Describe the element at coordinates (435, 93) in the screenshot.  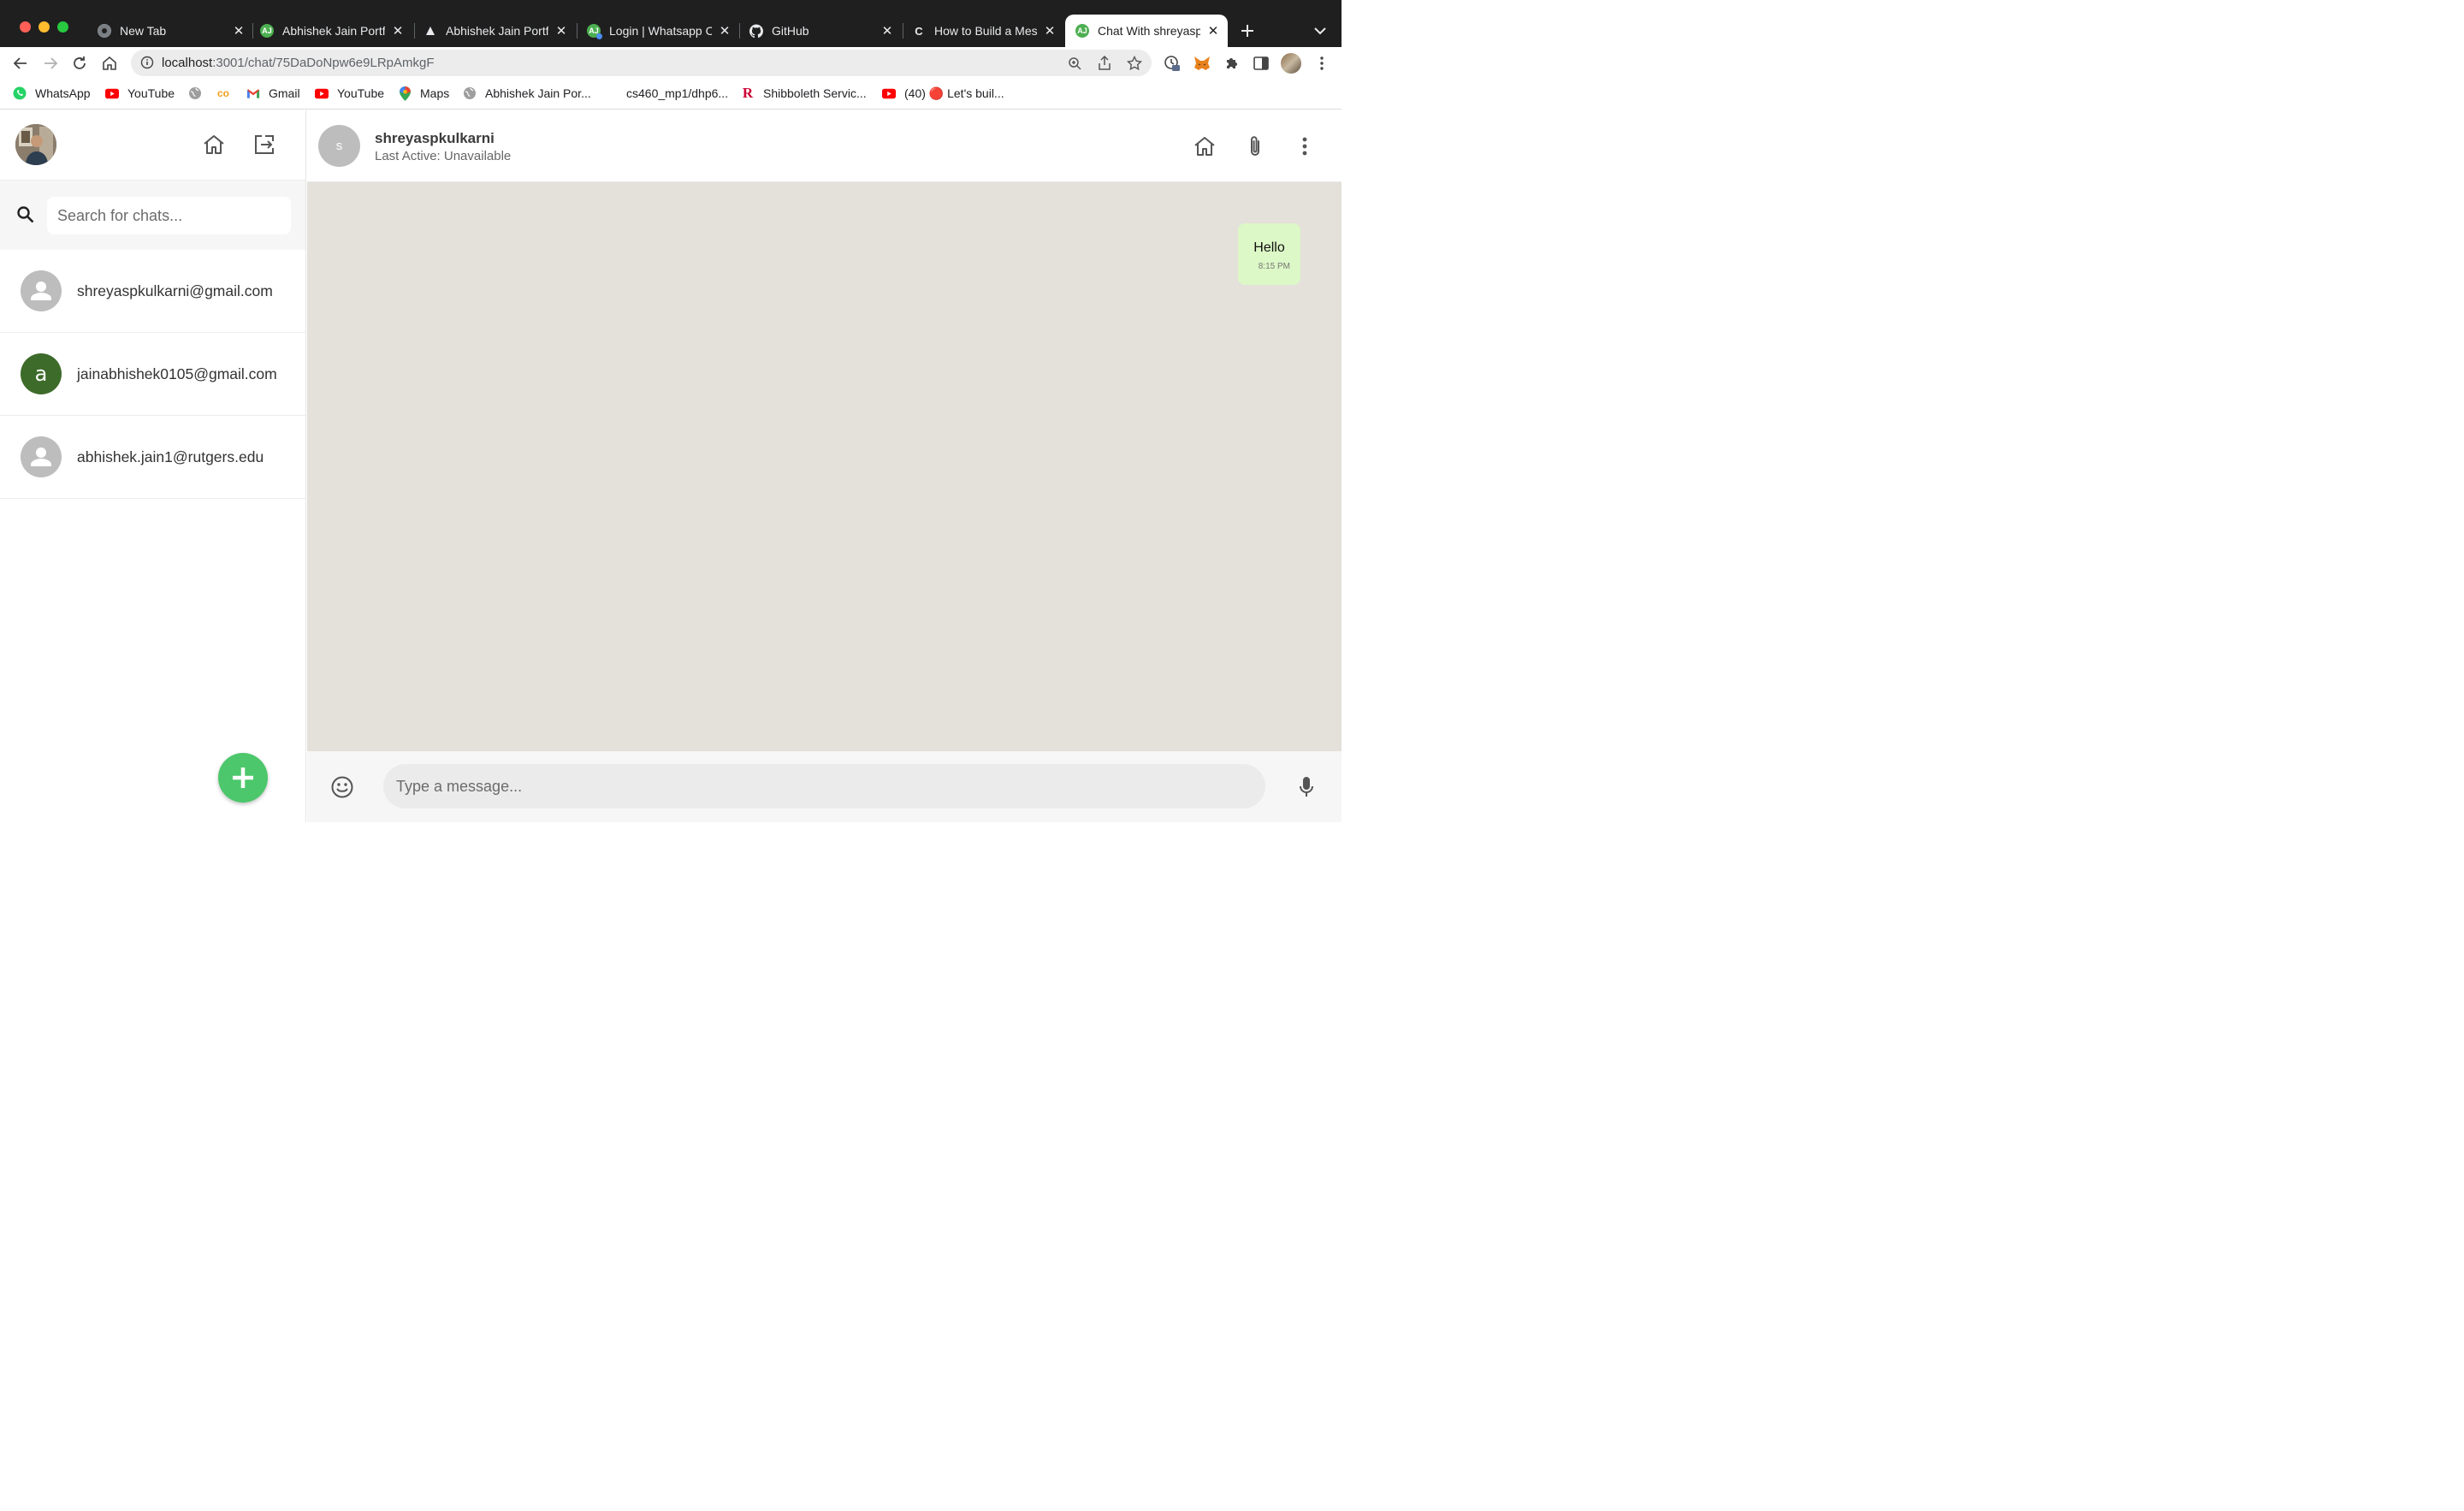
I see `bookmark-label: Maps` at that location.